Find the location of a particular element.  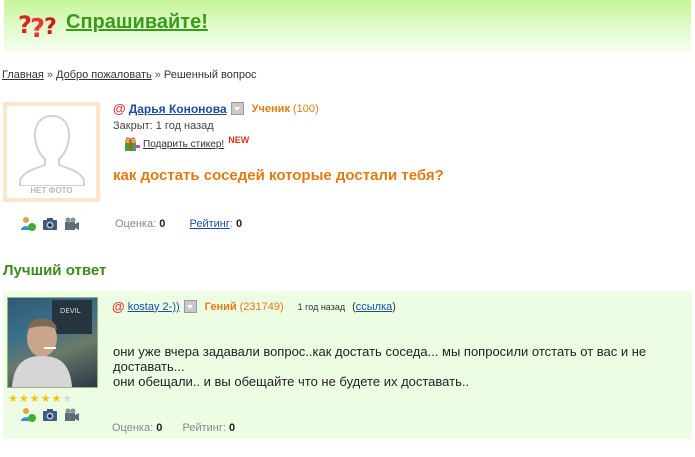

person-photo-icon: DEVIL is located at coordinates (52, 343).